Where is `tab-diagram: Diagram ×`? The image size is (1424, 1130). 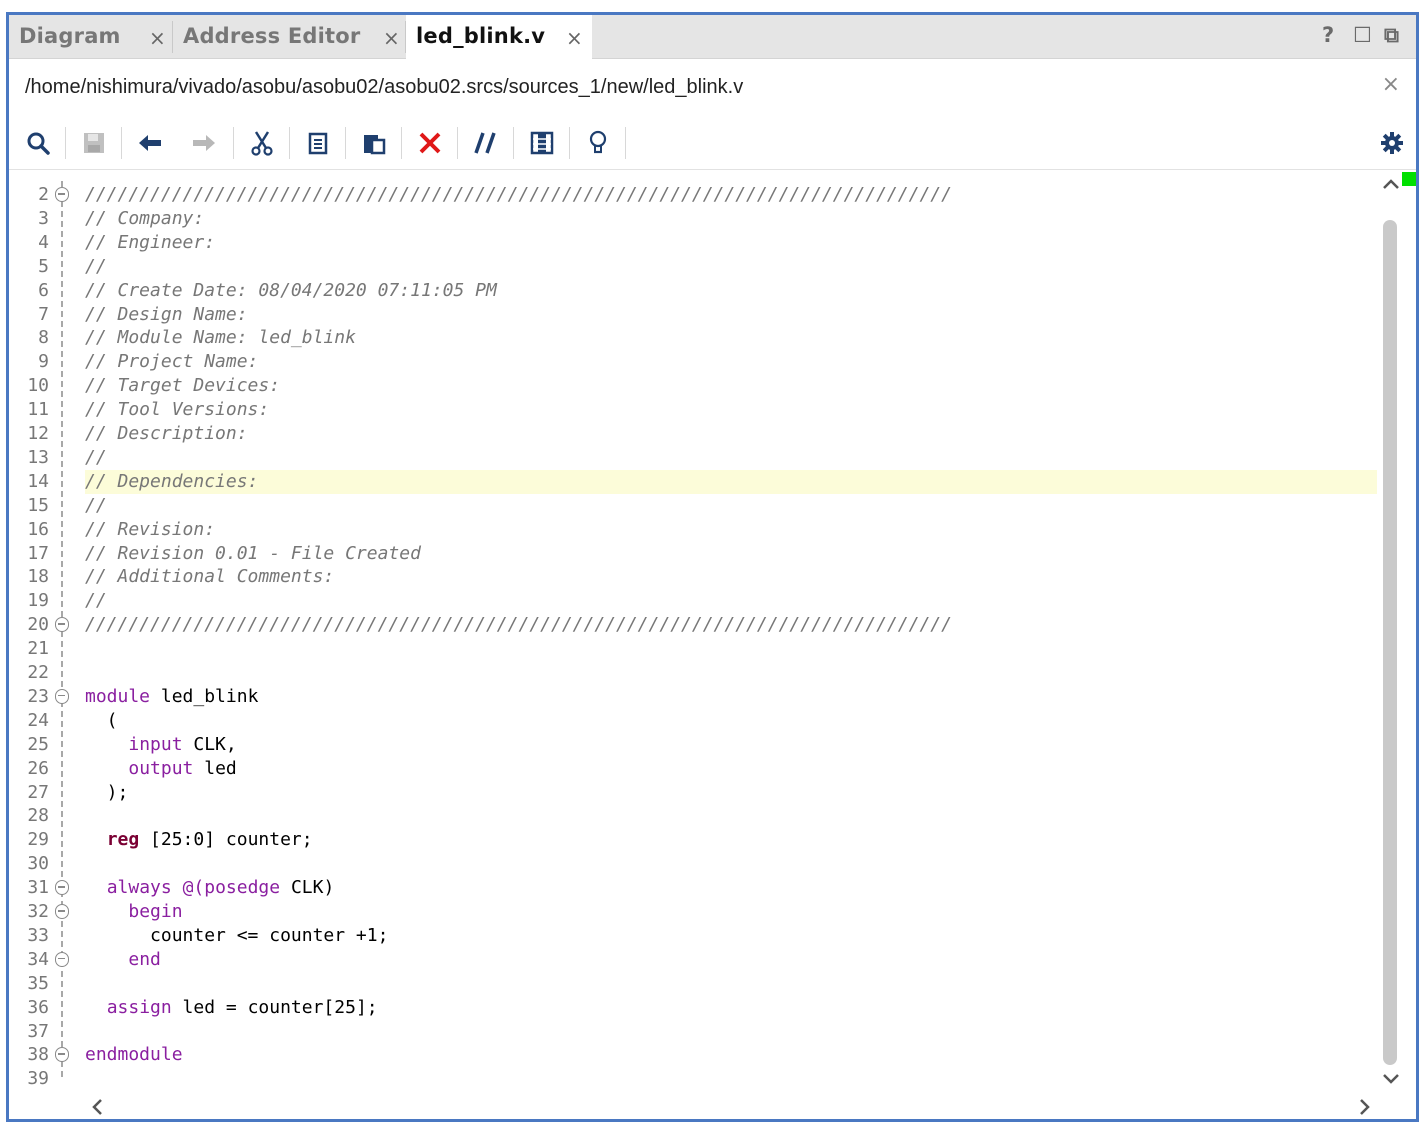
tab-diagram: Diagram × is located at coordinates (91, 37).